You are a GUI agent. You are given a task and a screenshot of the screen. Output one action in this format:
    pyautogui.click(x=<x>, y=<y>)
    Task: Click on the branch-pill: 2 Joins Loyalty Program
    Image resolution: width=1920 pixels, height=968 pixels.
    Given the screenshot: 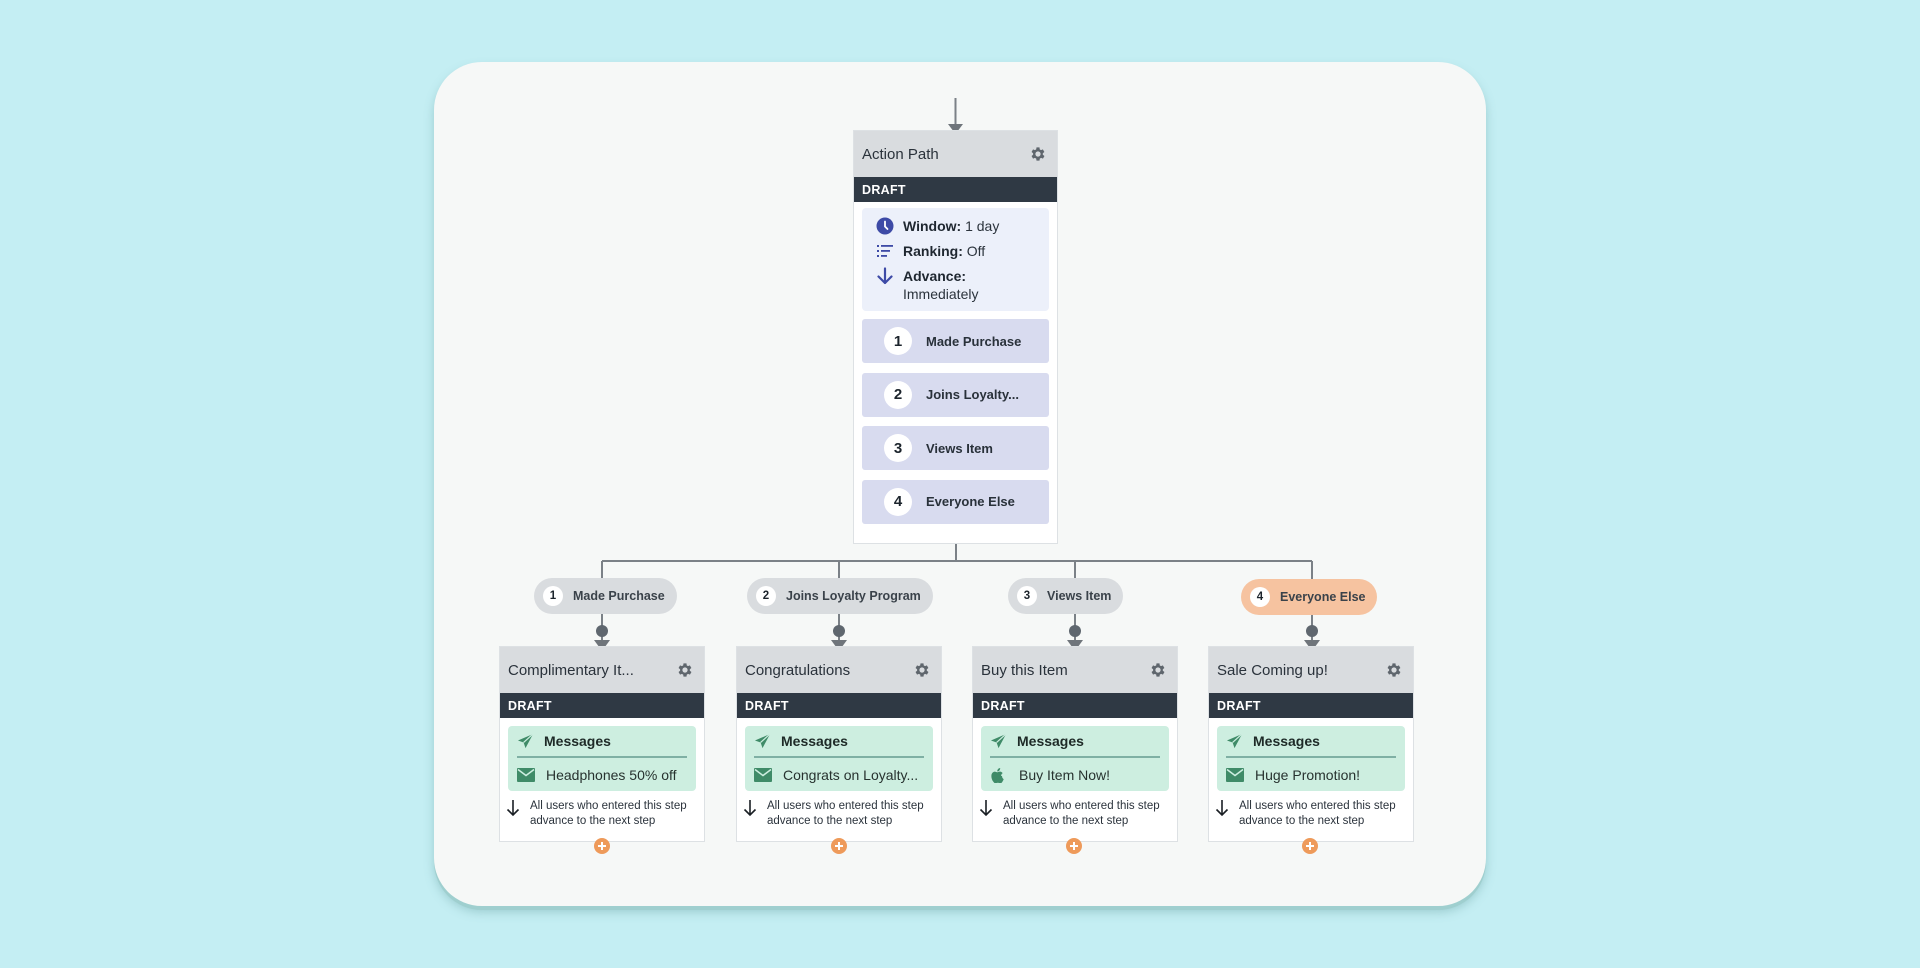 What is the action you would take?
    pyautogui.click(x=840, y=596)
    